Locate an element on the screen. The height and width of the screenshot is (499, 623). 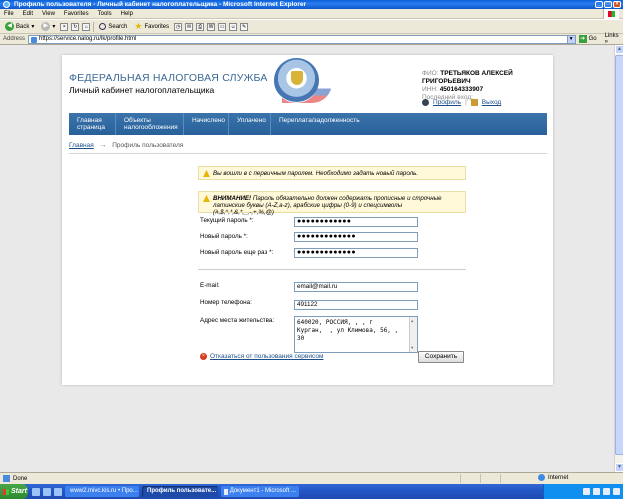
security-zone: Internet is located at coordinates (553, 477).